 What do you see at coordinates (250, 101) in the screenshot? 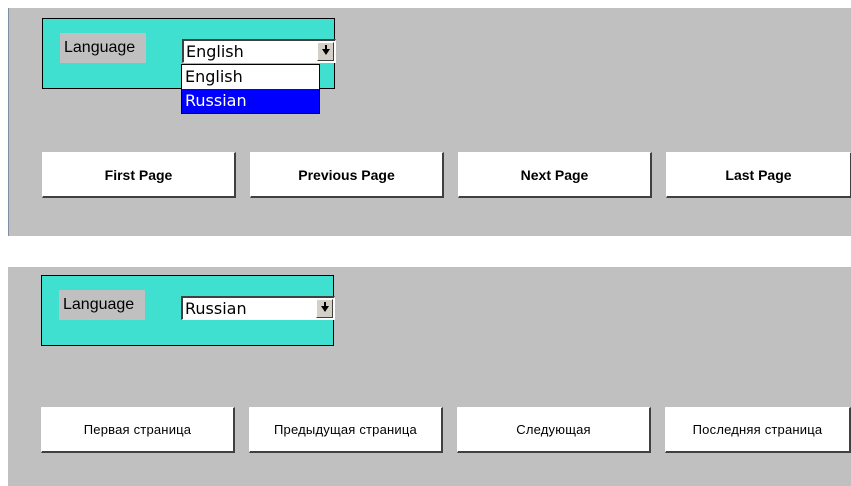
I see `language-option-russian: Russian` at bounding box center [250, 101].